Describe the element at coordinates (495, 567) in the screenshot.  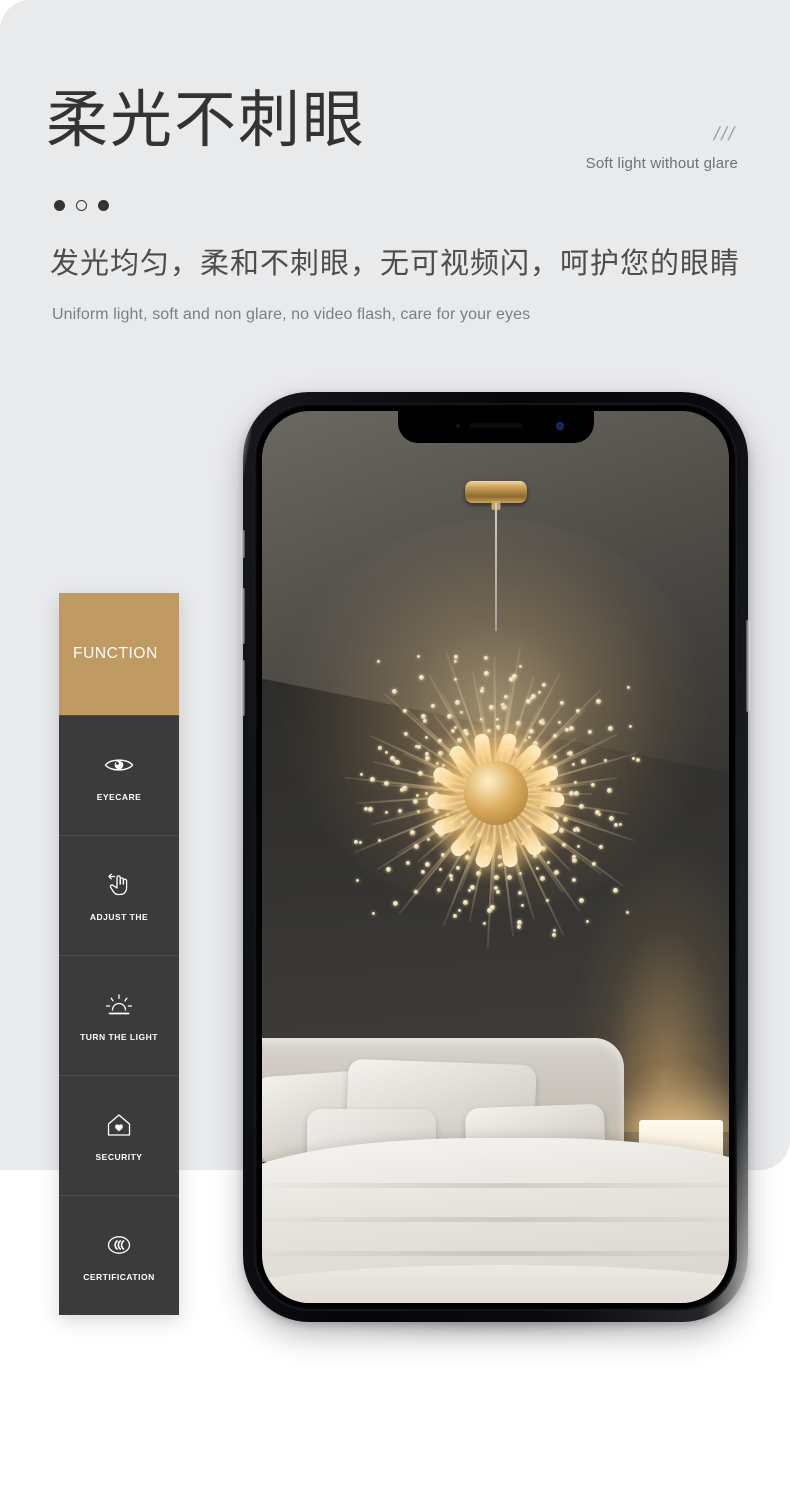
I see `chandelier-wire` at that location.